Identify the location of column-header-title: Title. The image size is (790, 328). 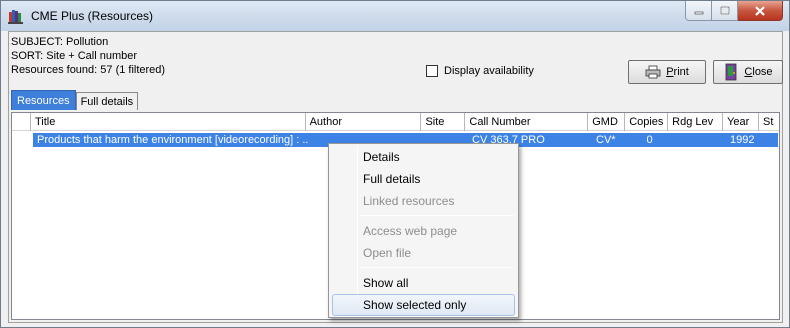
(168, 122).